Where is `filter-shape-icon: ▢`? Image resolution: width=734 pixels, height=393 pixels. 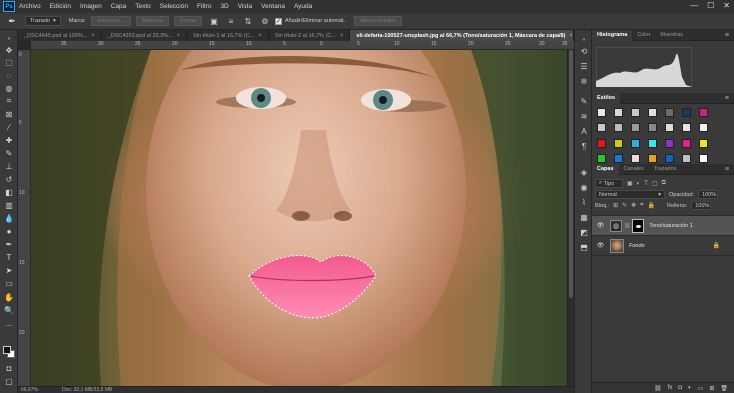 filter-shape-icon: ▢ is located at coordinates (655, 183).